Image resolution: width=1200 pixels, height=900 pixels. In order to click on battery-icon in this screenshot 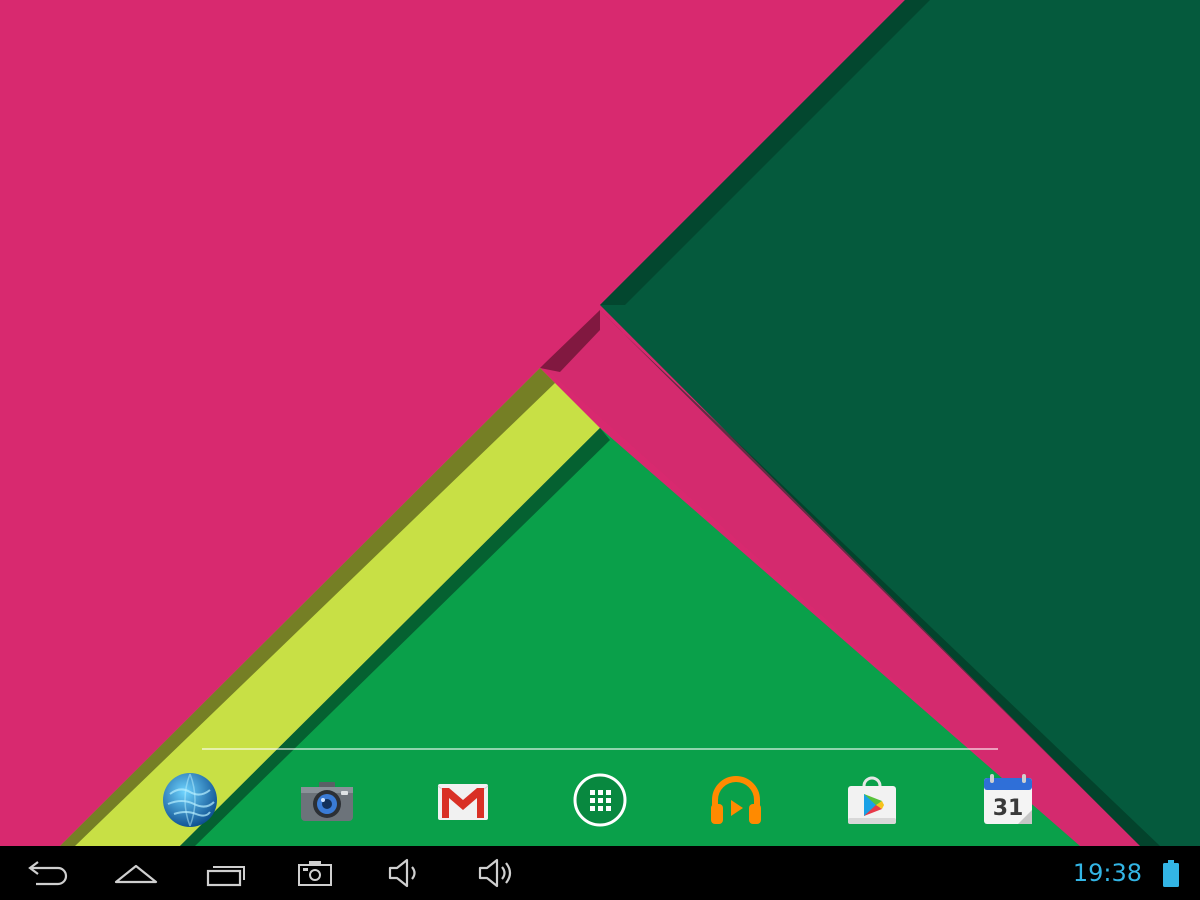, I will do `click(1171, 874)`.